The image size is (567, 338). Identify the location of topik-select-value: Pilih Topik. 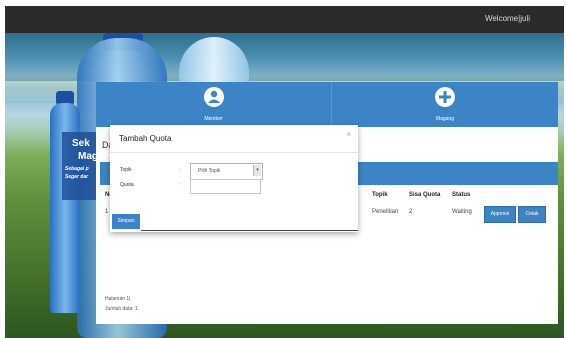
(209, 171).